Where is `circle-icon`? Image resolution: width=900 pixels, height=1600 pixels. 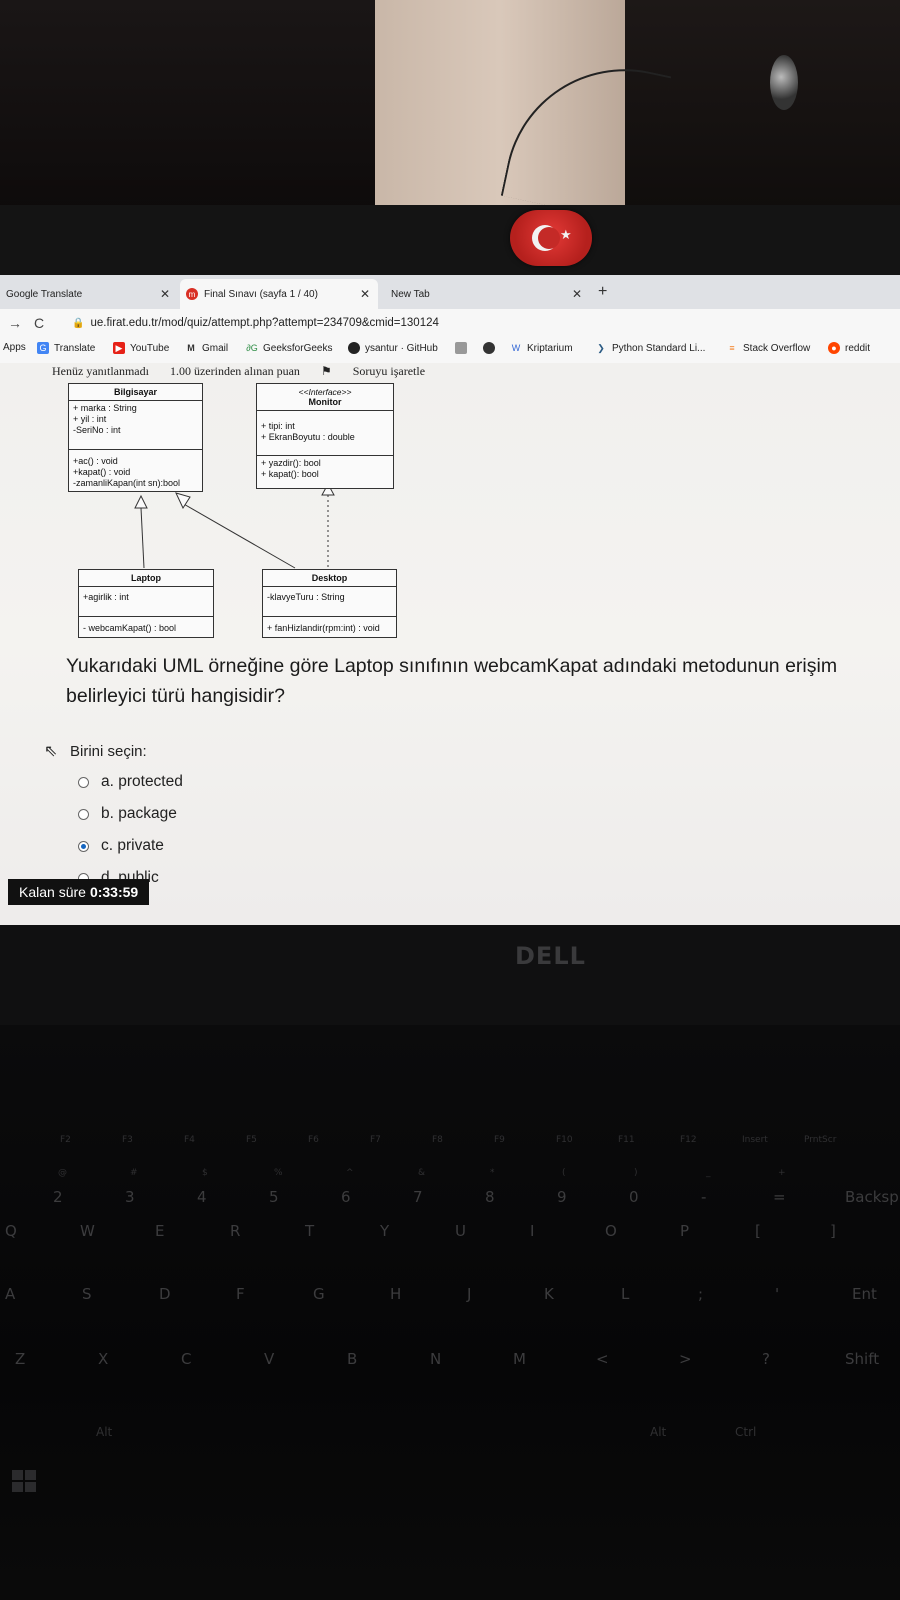 circle-icon is located at coordinates (489, 348).